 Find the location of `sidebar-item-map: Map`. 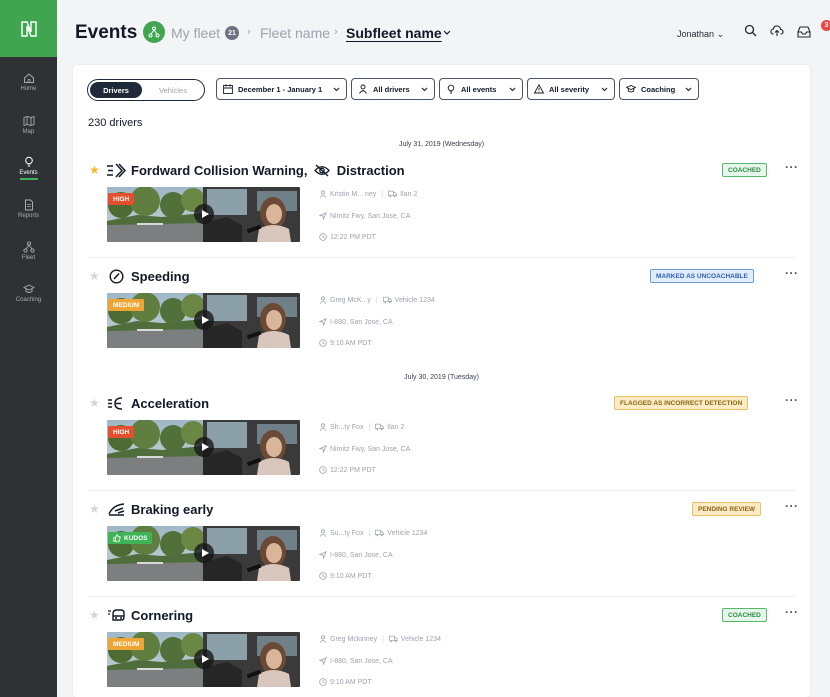

sidebar-item-map: Map is located at coordinates (28, 125).